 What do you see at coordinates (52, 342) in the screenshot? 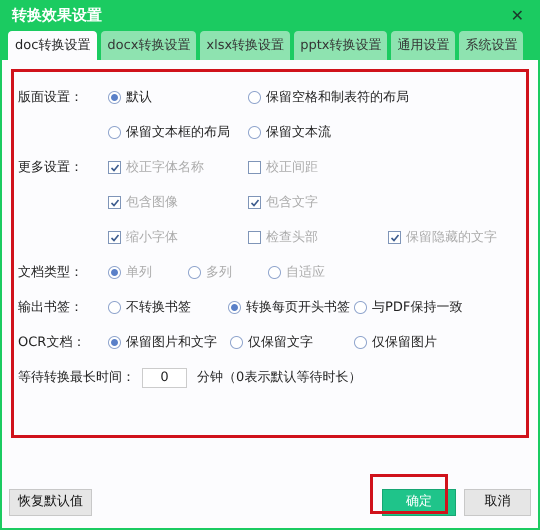
I see `section-label: OCR文档：` at bounding box center [52, 342].